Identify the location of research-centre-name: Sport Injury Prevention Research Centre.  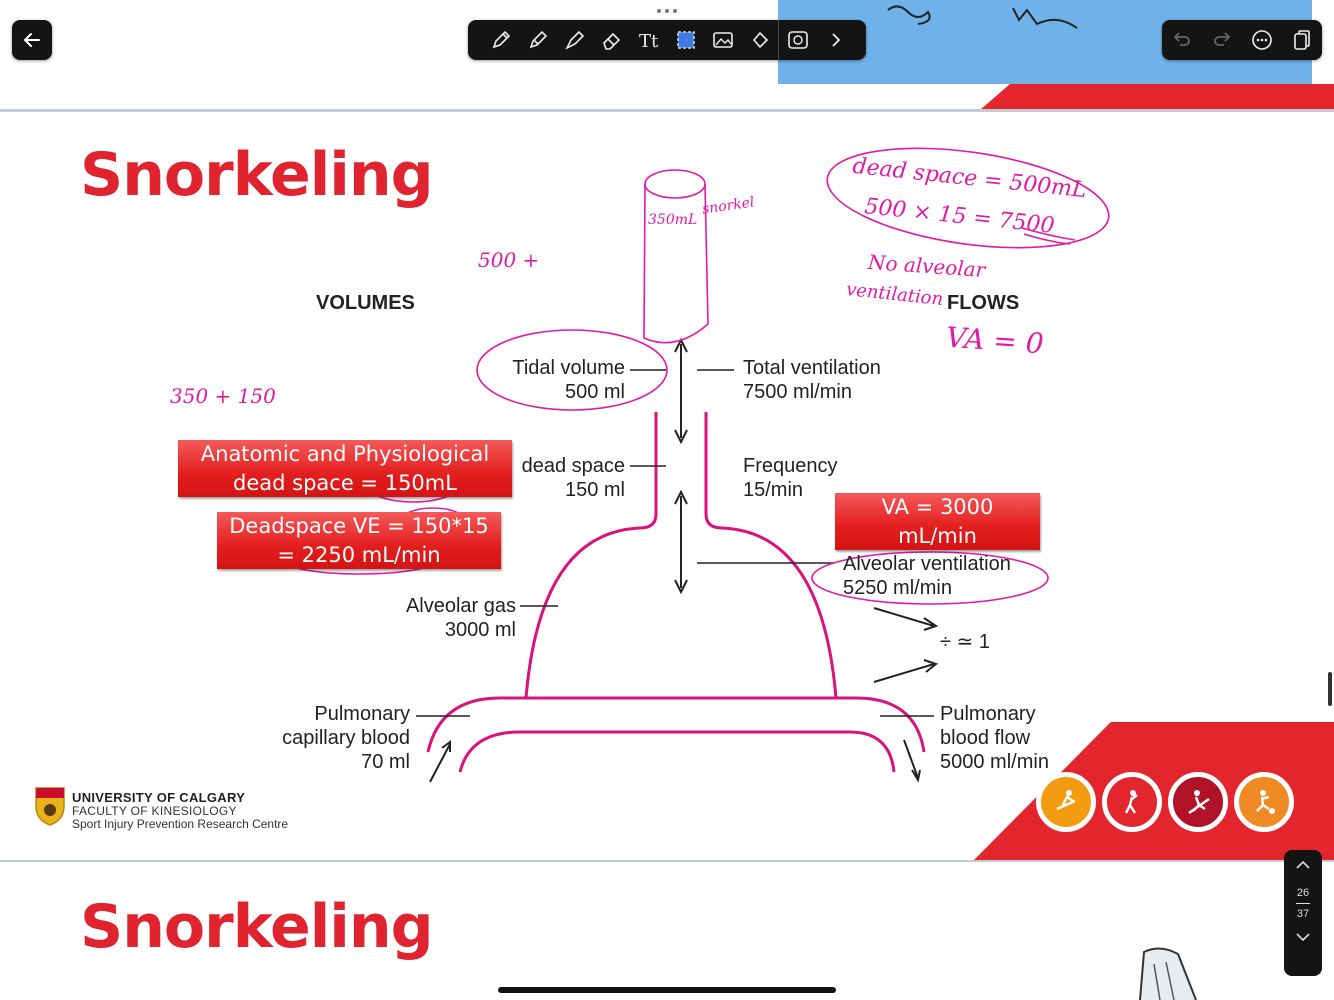
(180, 824).